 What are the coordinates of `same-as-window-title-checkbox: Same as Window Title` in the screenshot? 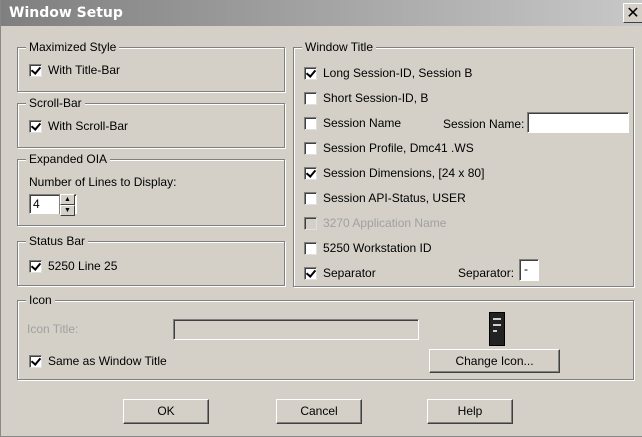 It's located at (98, 361).